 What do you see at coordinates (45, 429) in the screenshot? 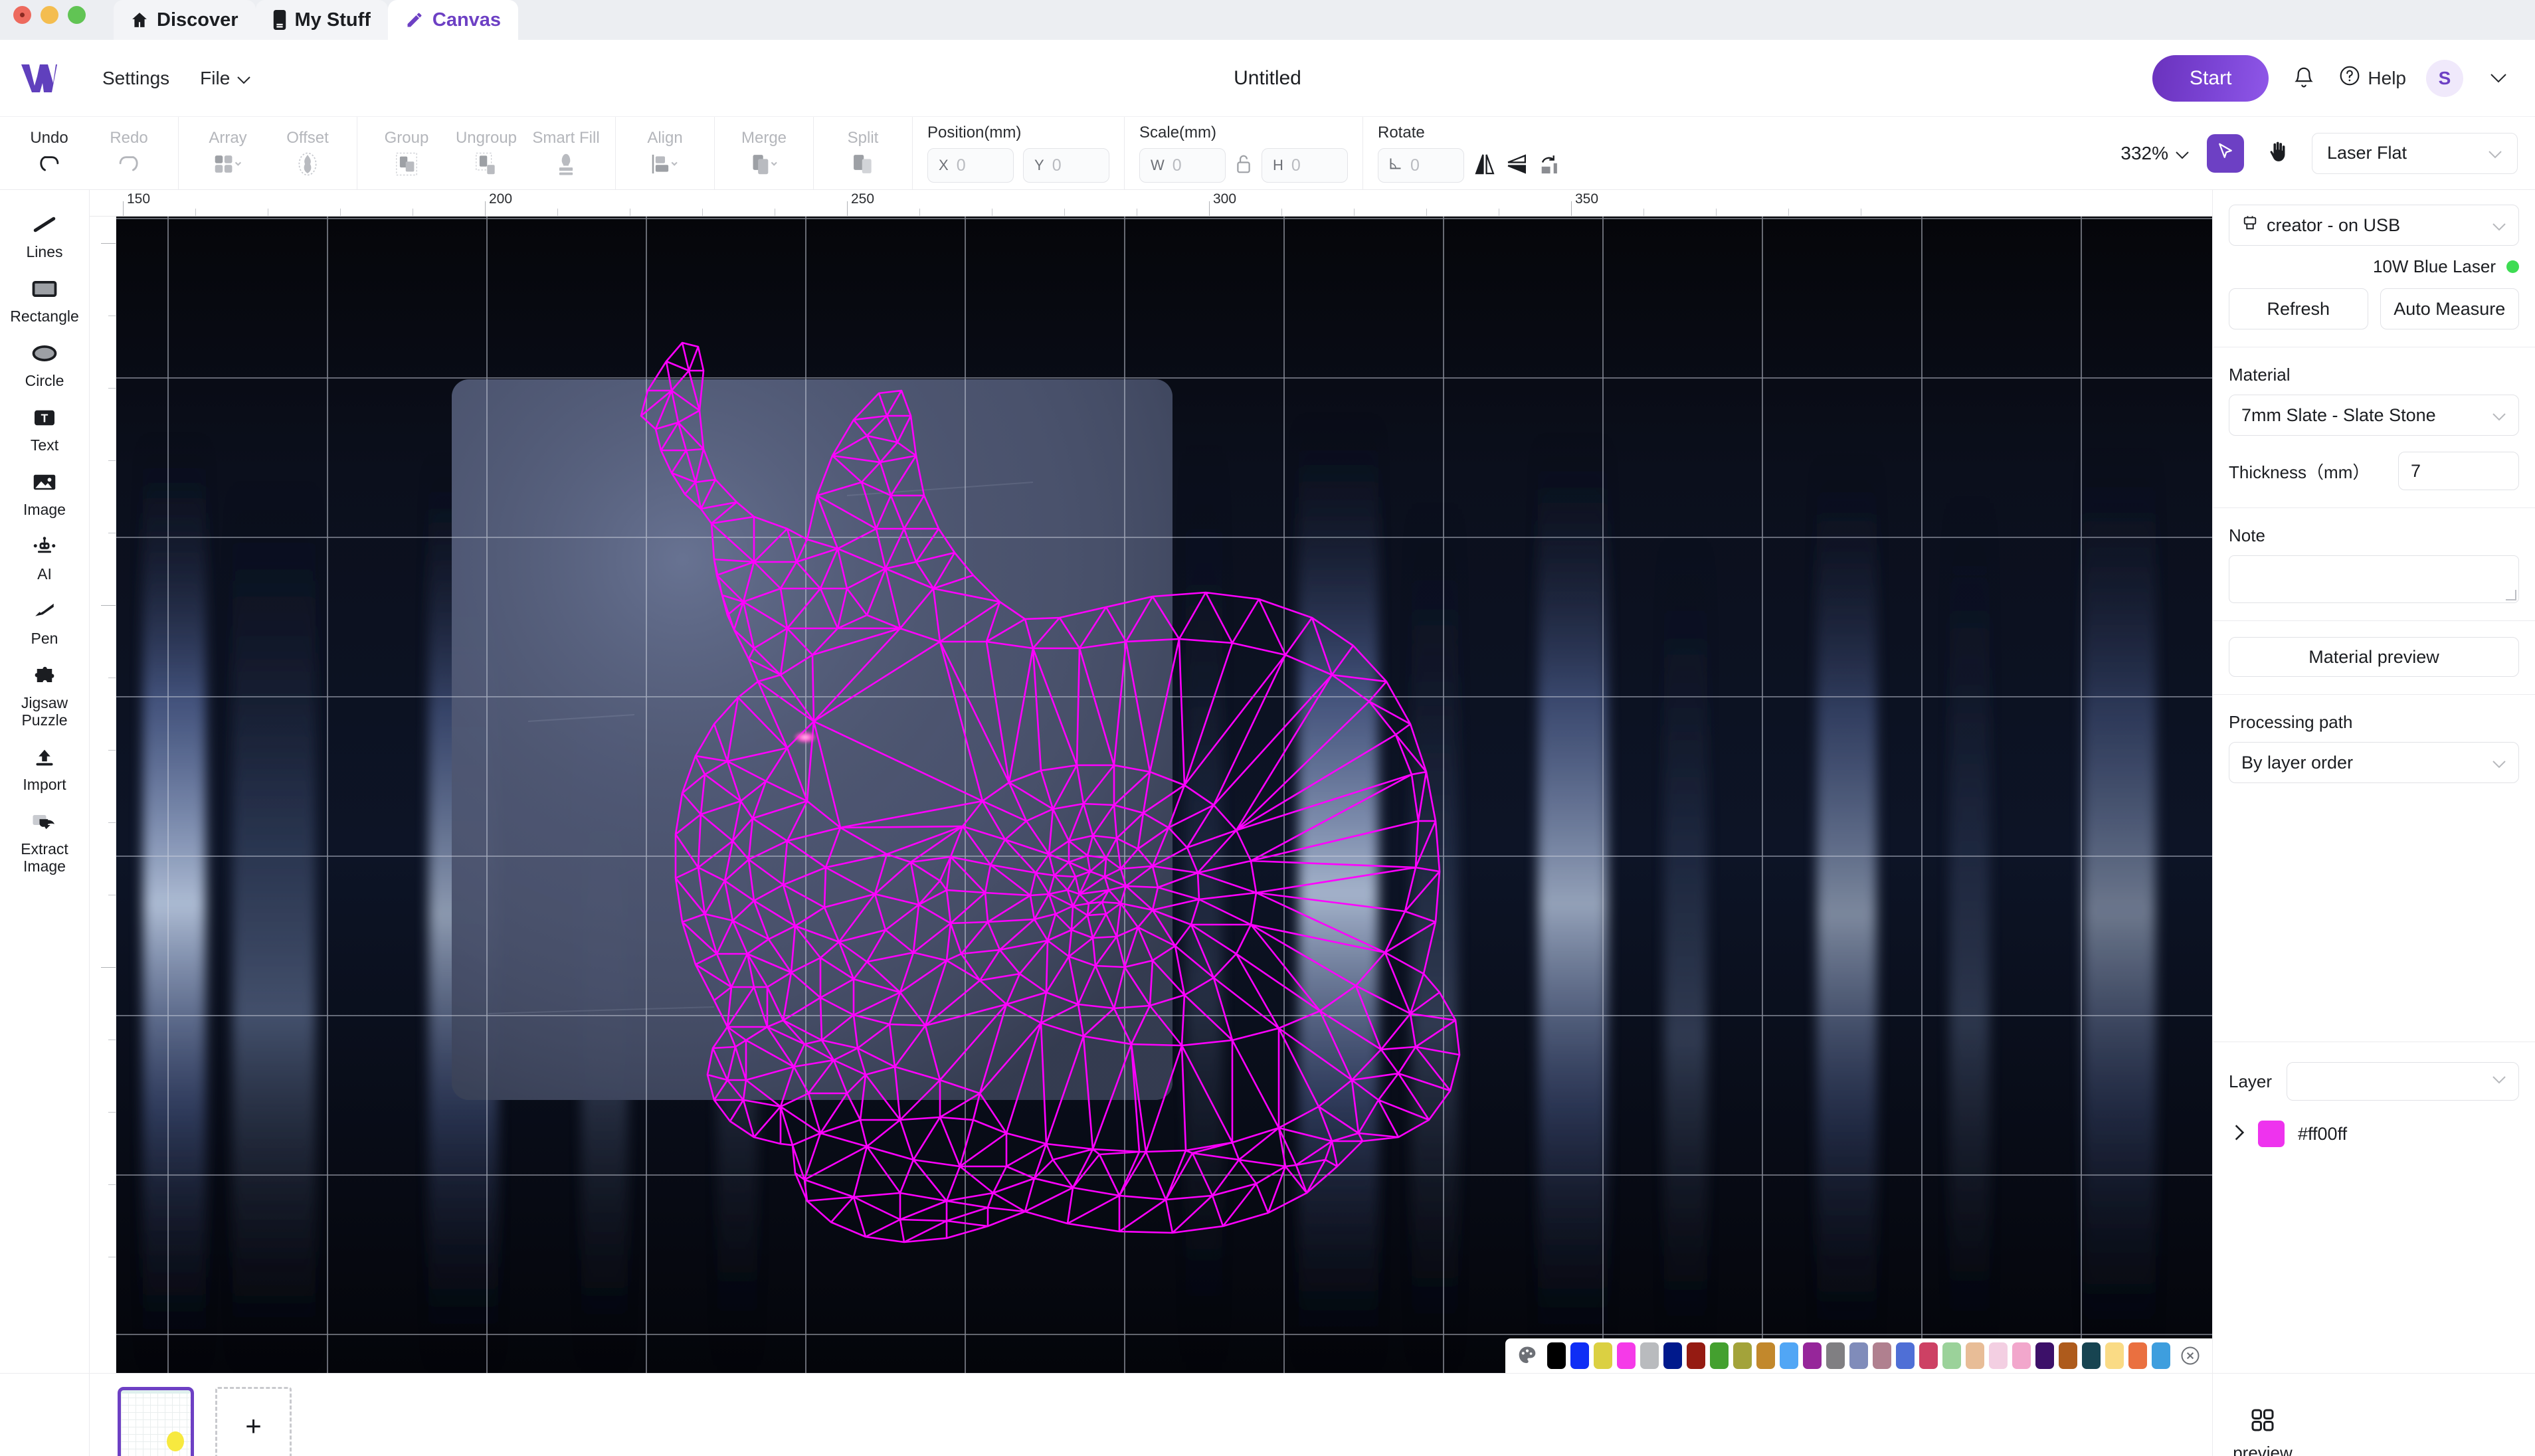
I see `sidebar-item-text: T Text` at bounding box center [45, 429].